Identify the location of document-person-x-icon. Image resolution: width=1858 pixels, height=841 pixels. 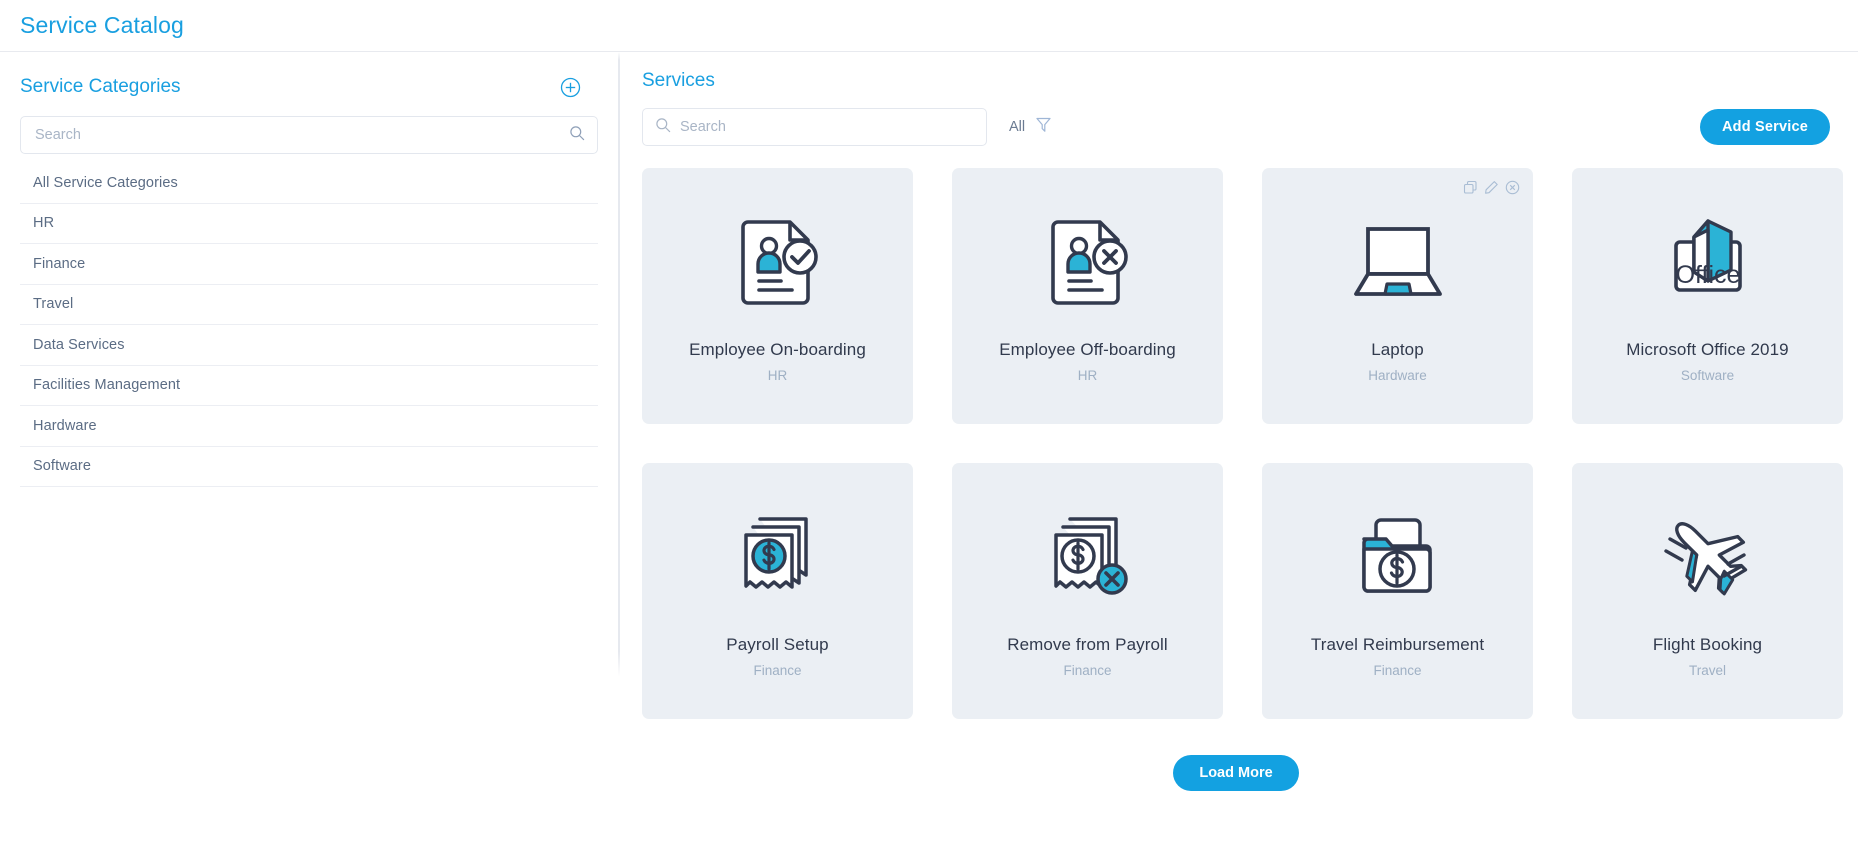
(1088, 260).